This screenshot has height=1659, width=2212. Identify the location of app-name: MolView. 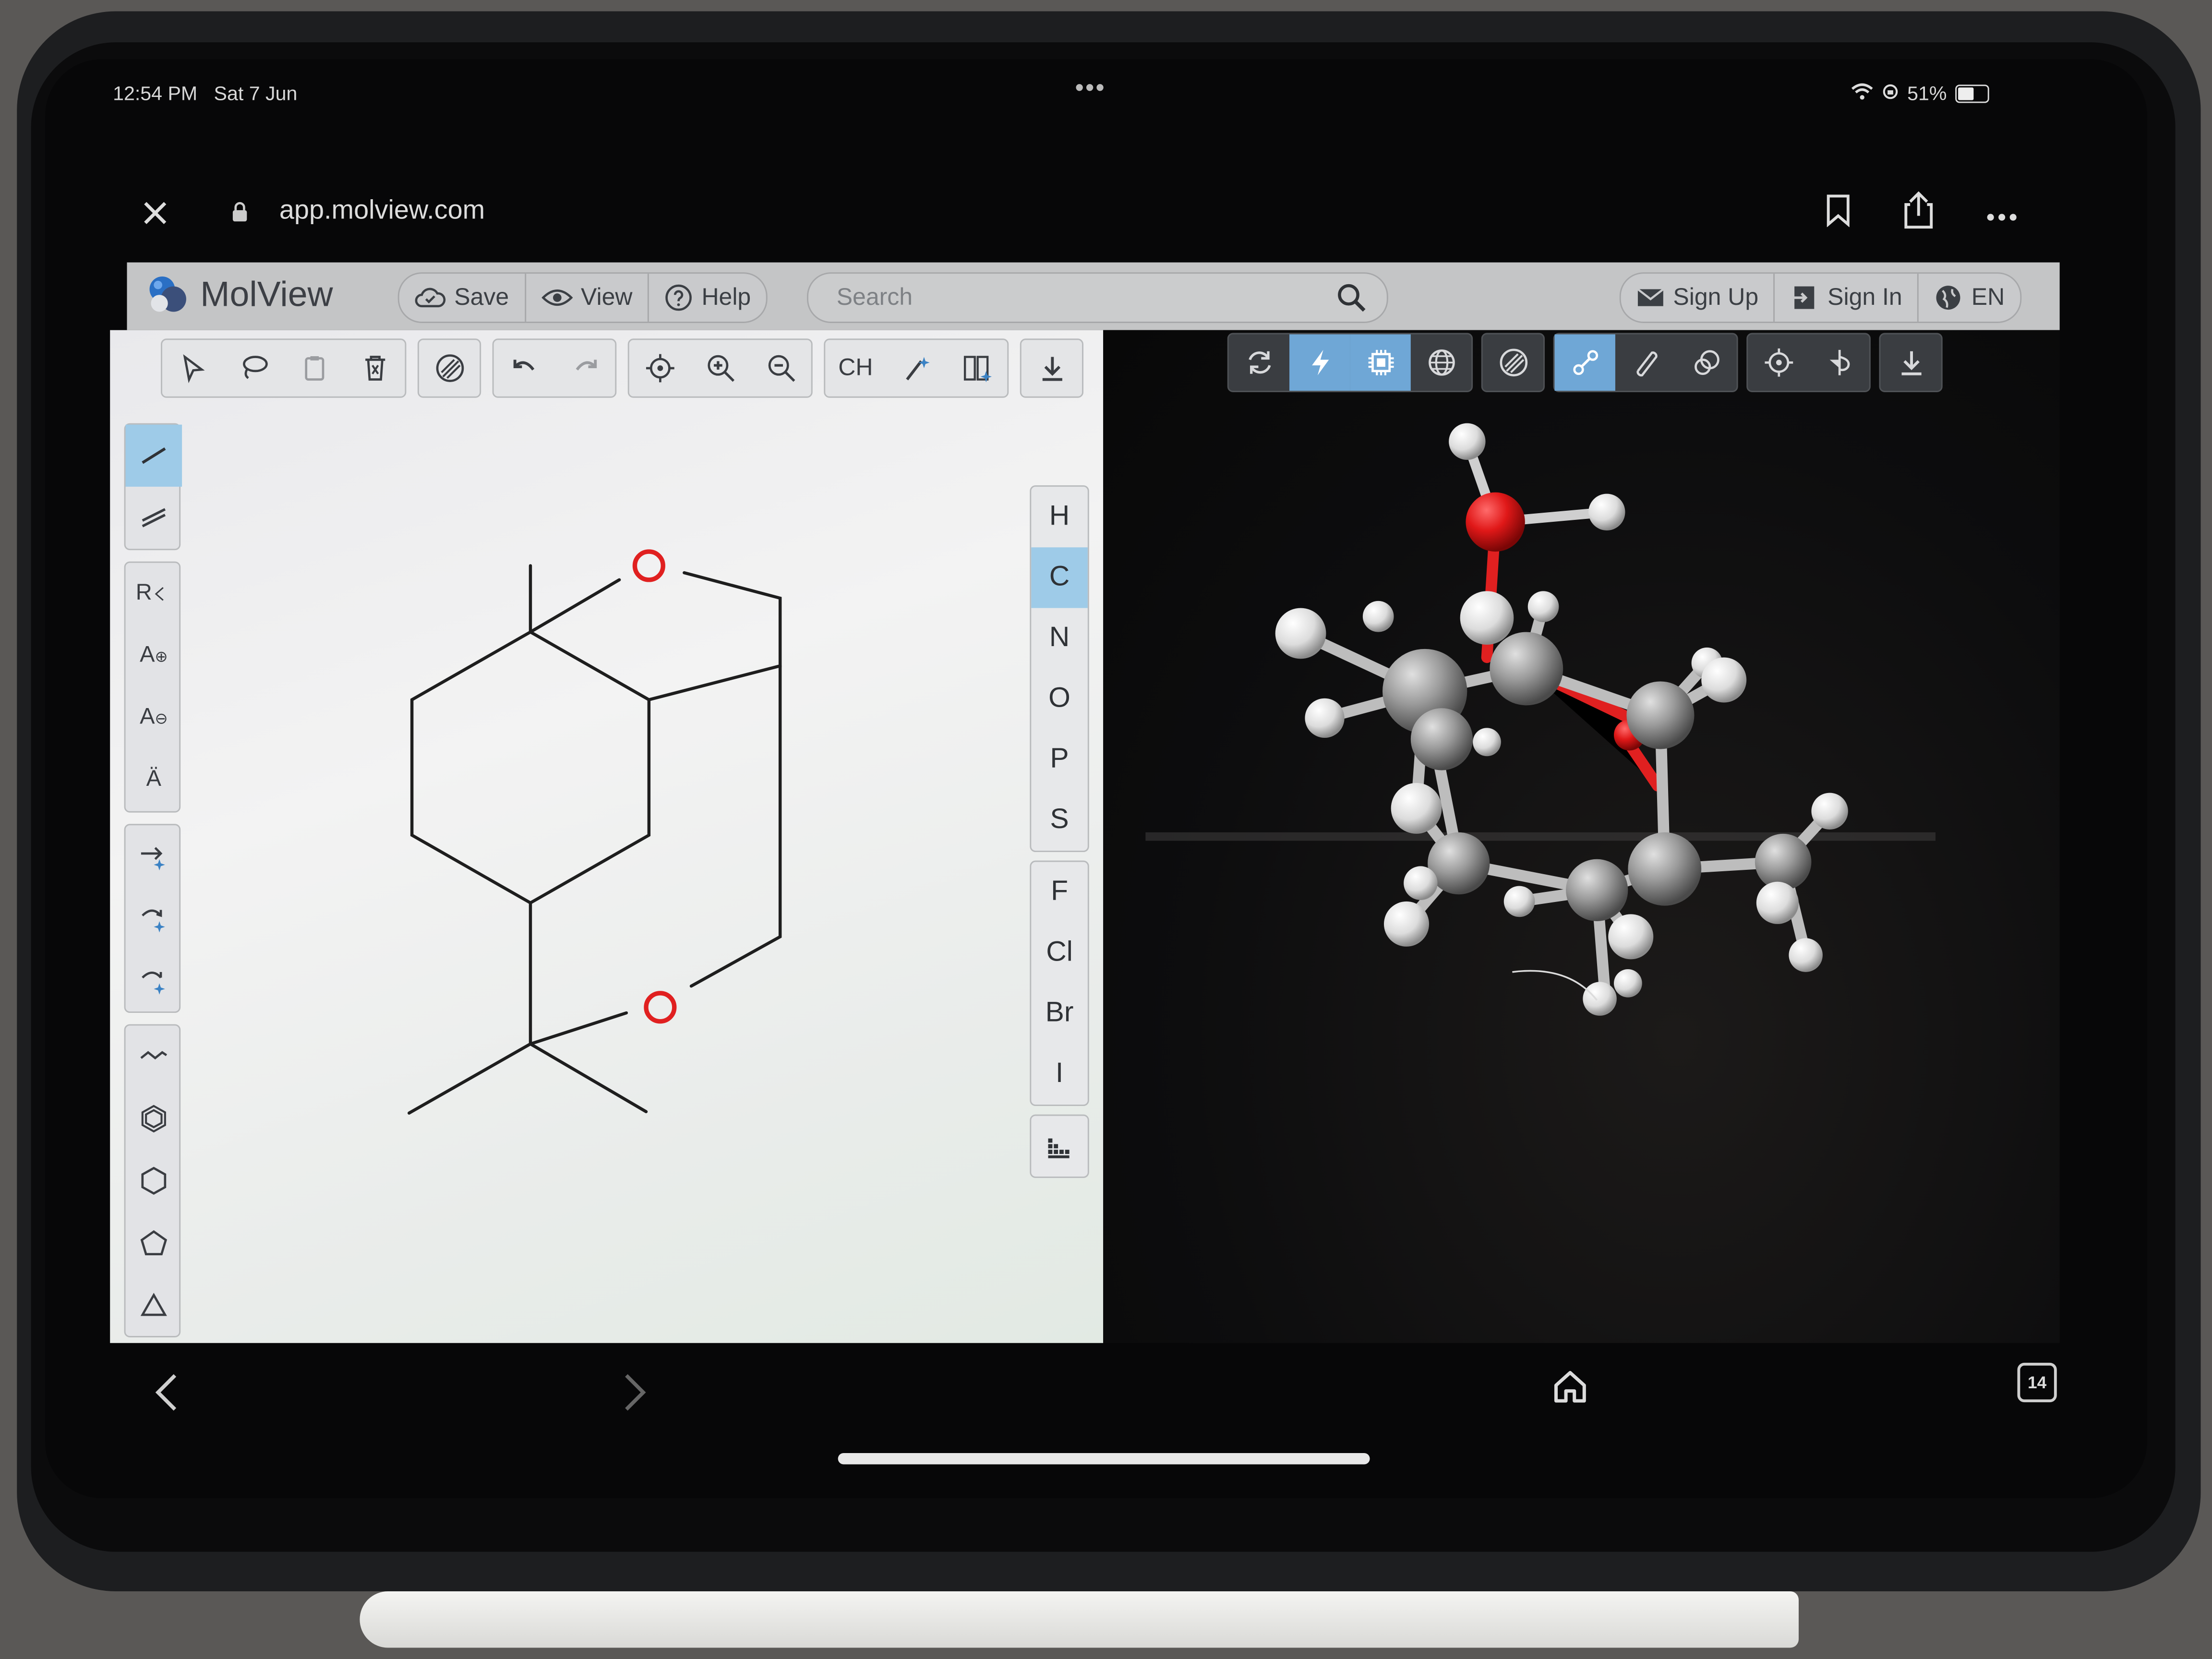
(266, 294).